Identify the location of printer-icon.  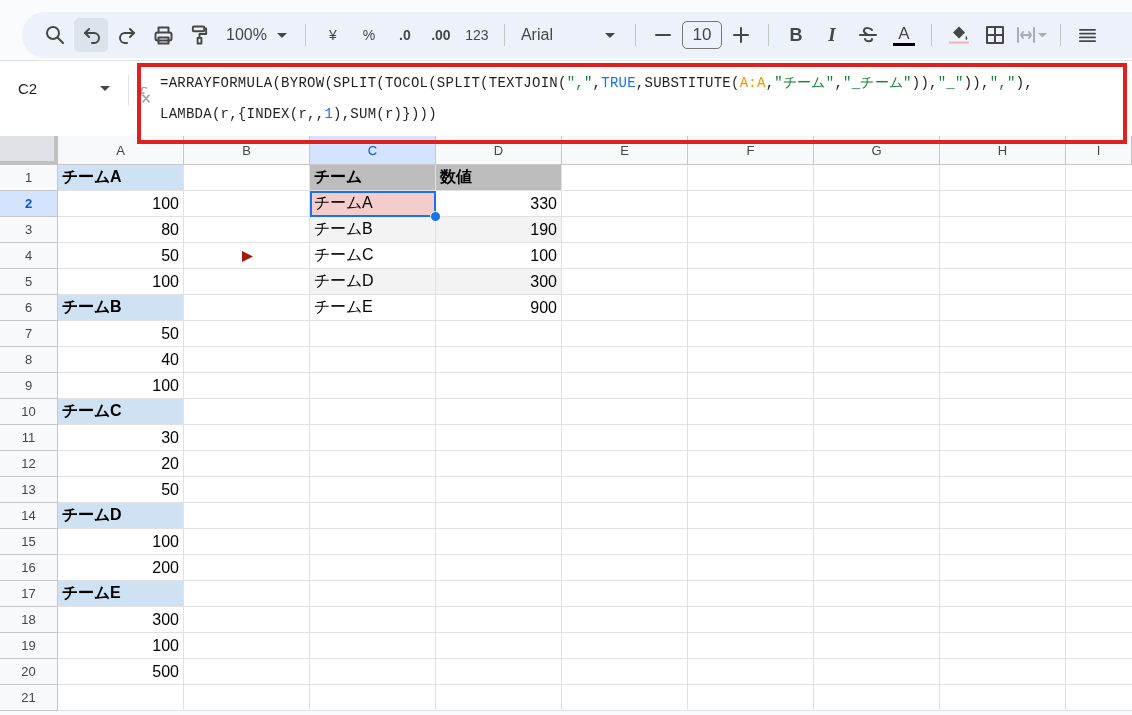
(163, 35).